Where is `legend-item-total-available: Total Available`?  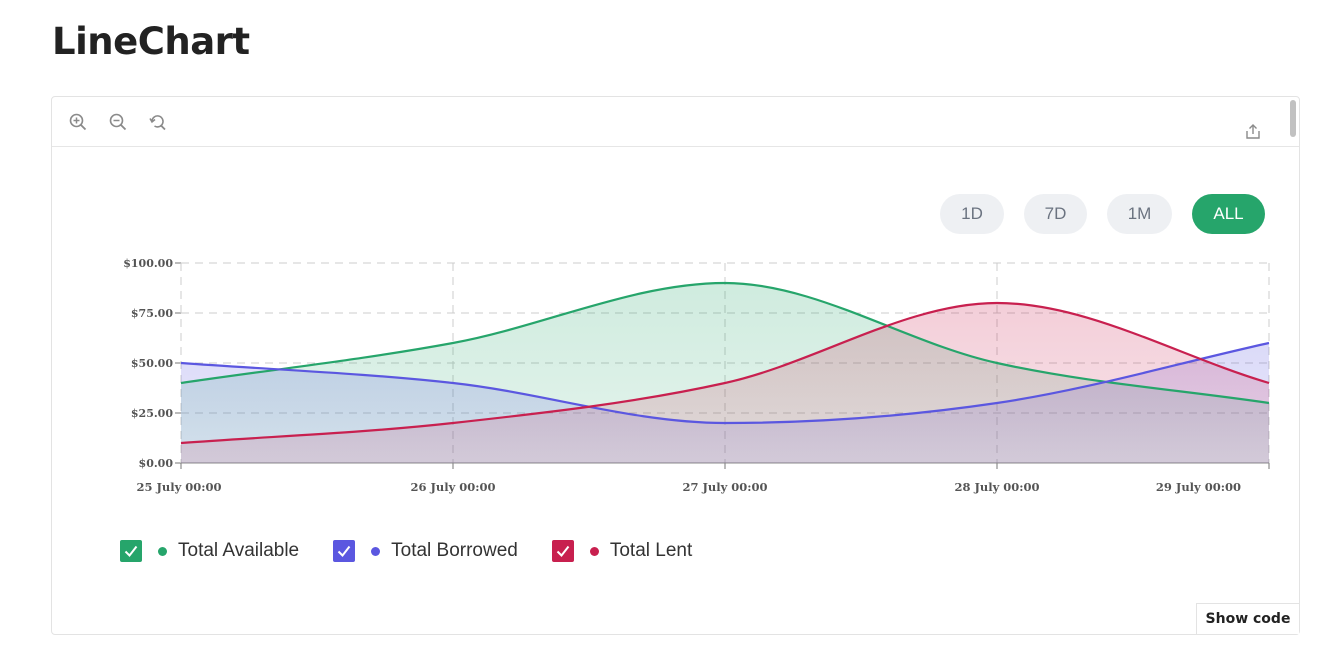 legend-item-total-available: Total Available is located at coordinates (209, 551).